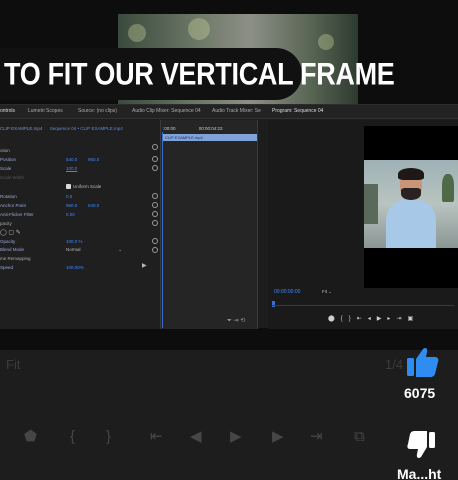 The width and height of the screenshot is (458, 480). I want to click on program-playhead, so click(273, 304).